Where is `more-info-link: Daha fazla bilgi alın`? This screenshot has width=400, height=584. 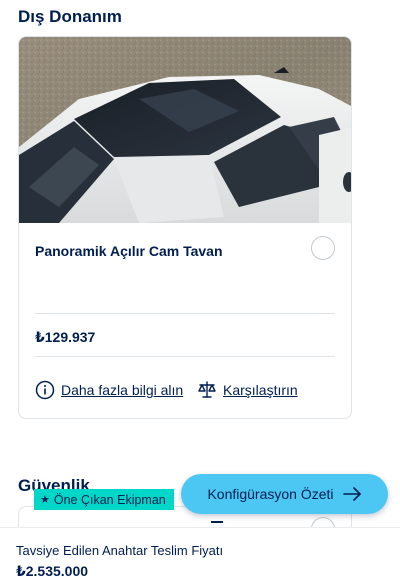 more-info-link: Daha fazla bilgi alın is located at coordinates (109, 390).